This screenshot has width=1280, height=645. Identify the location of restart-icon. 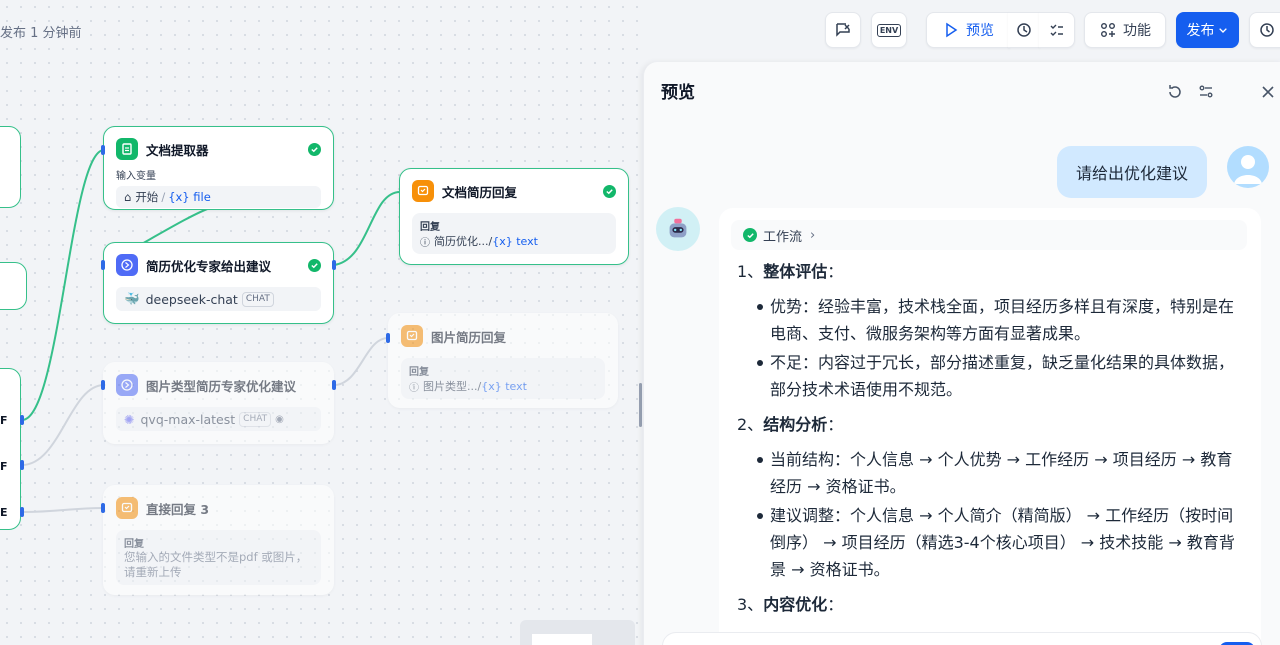
(1175, 92).